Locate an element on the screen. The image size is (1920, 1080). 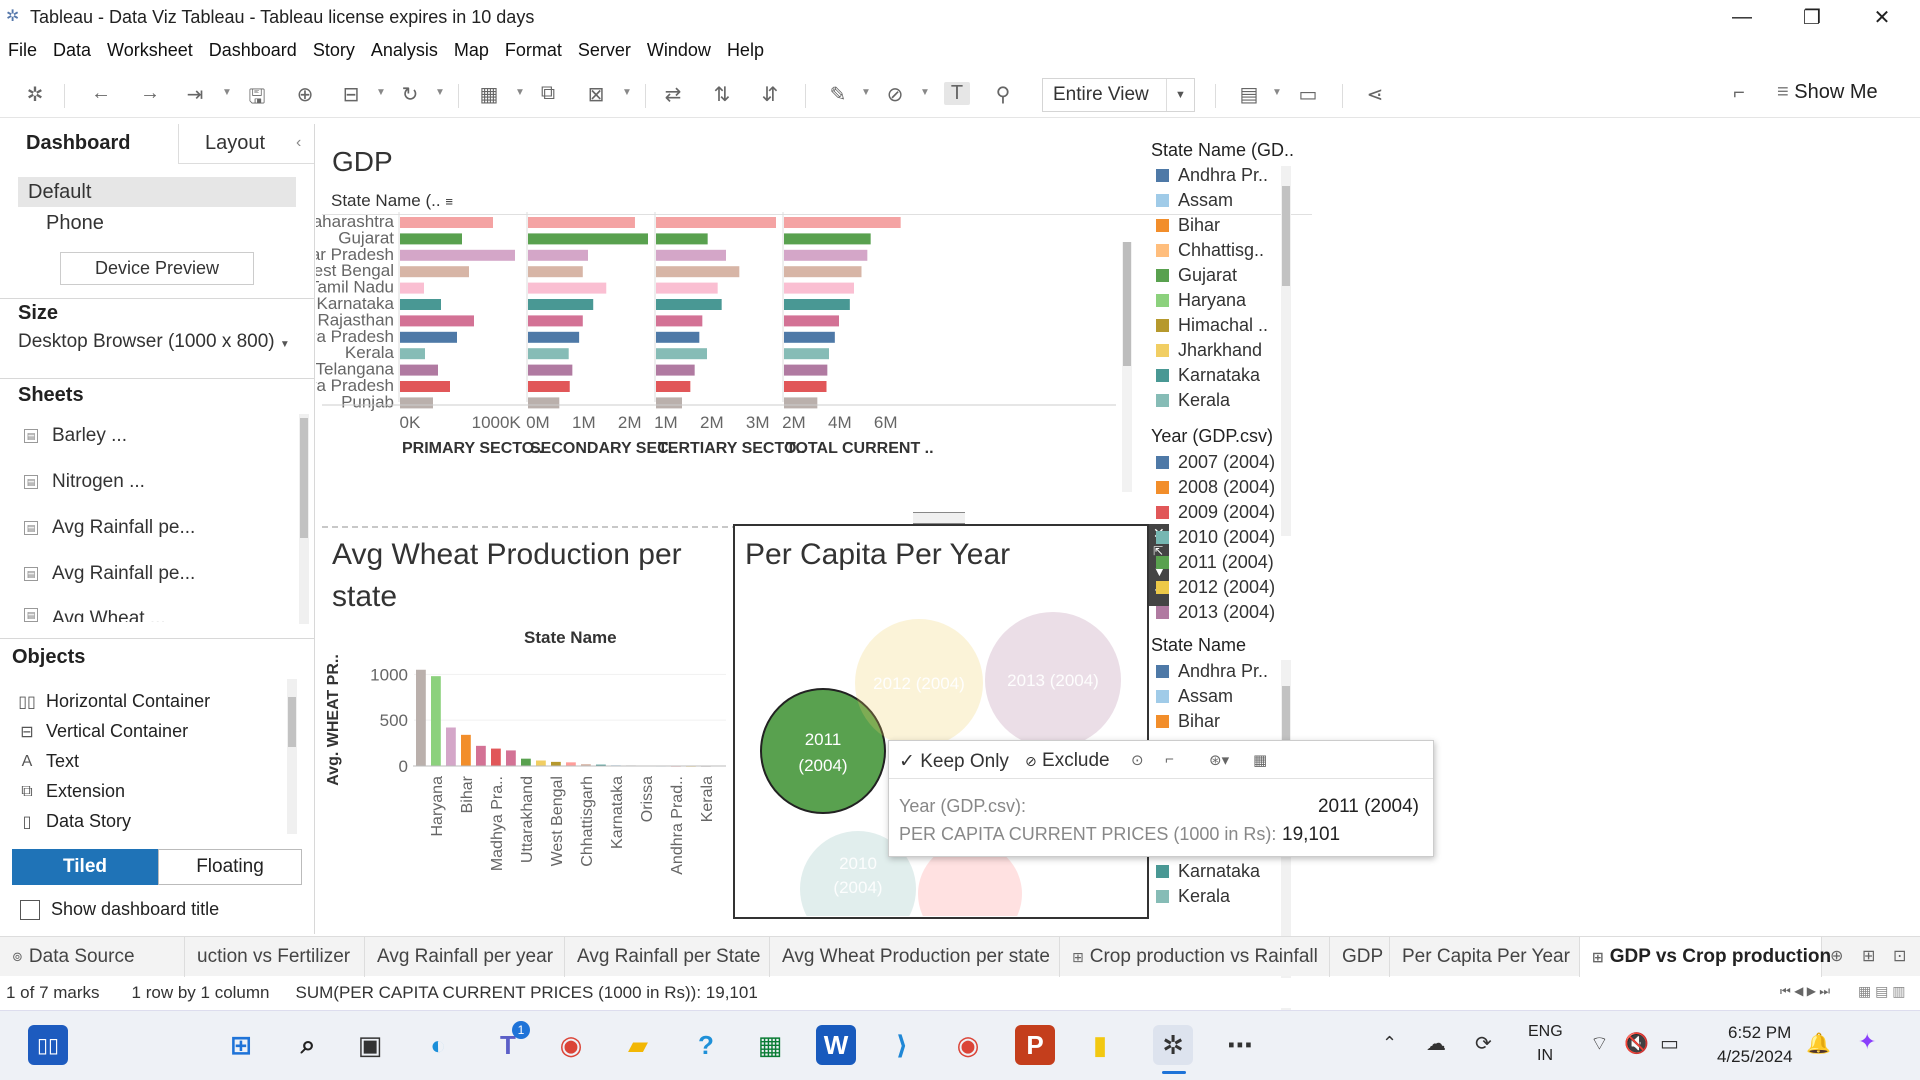
wheat-category-label: Haryana is located at coordinates (437, 806).